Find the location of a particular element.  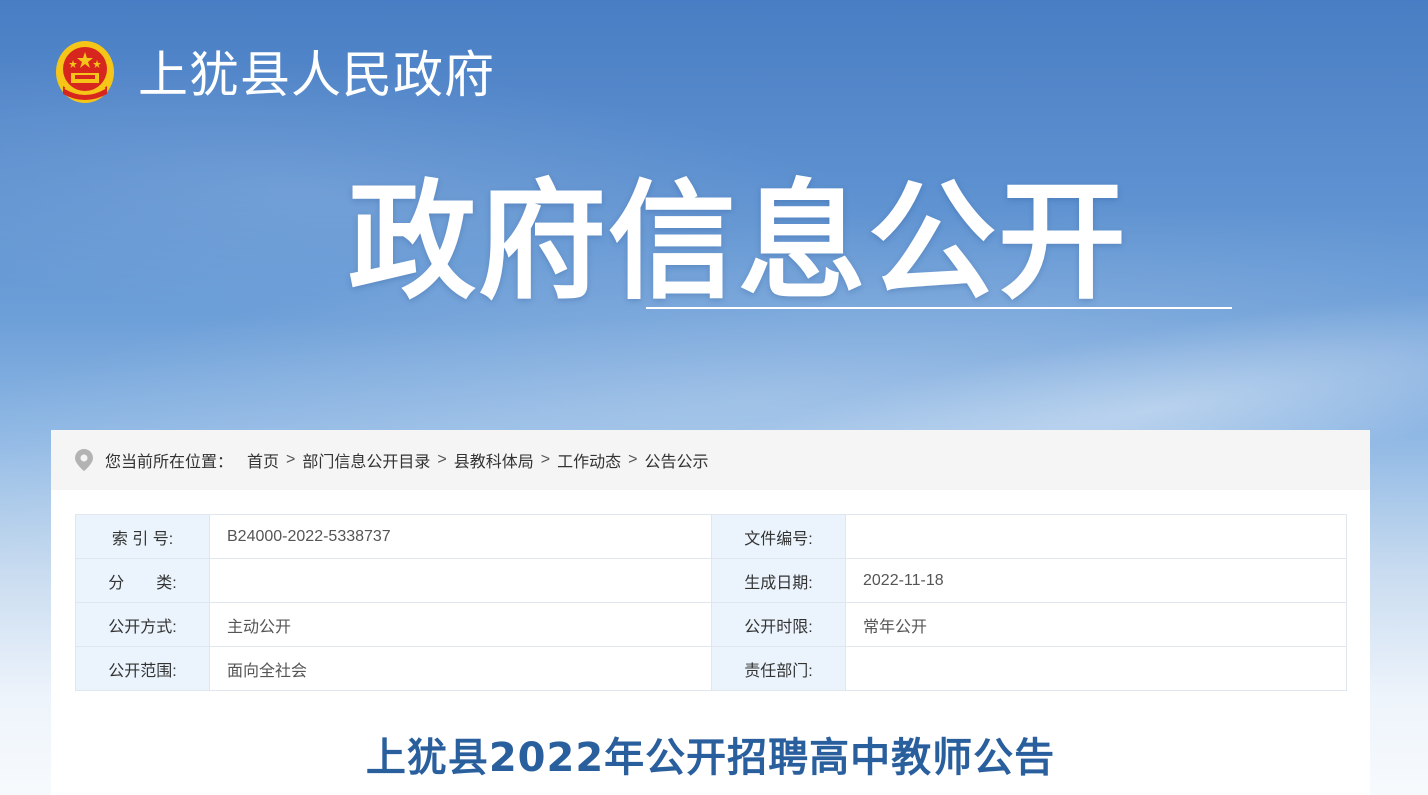

meta-value: 面向全社会 is located at coordinates (460, 668).